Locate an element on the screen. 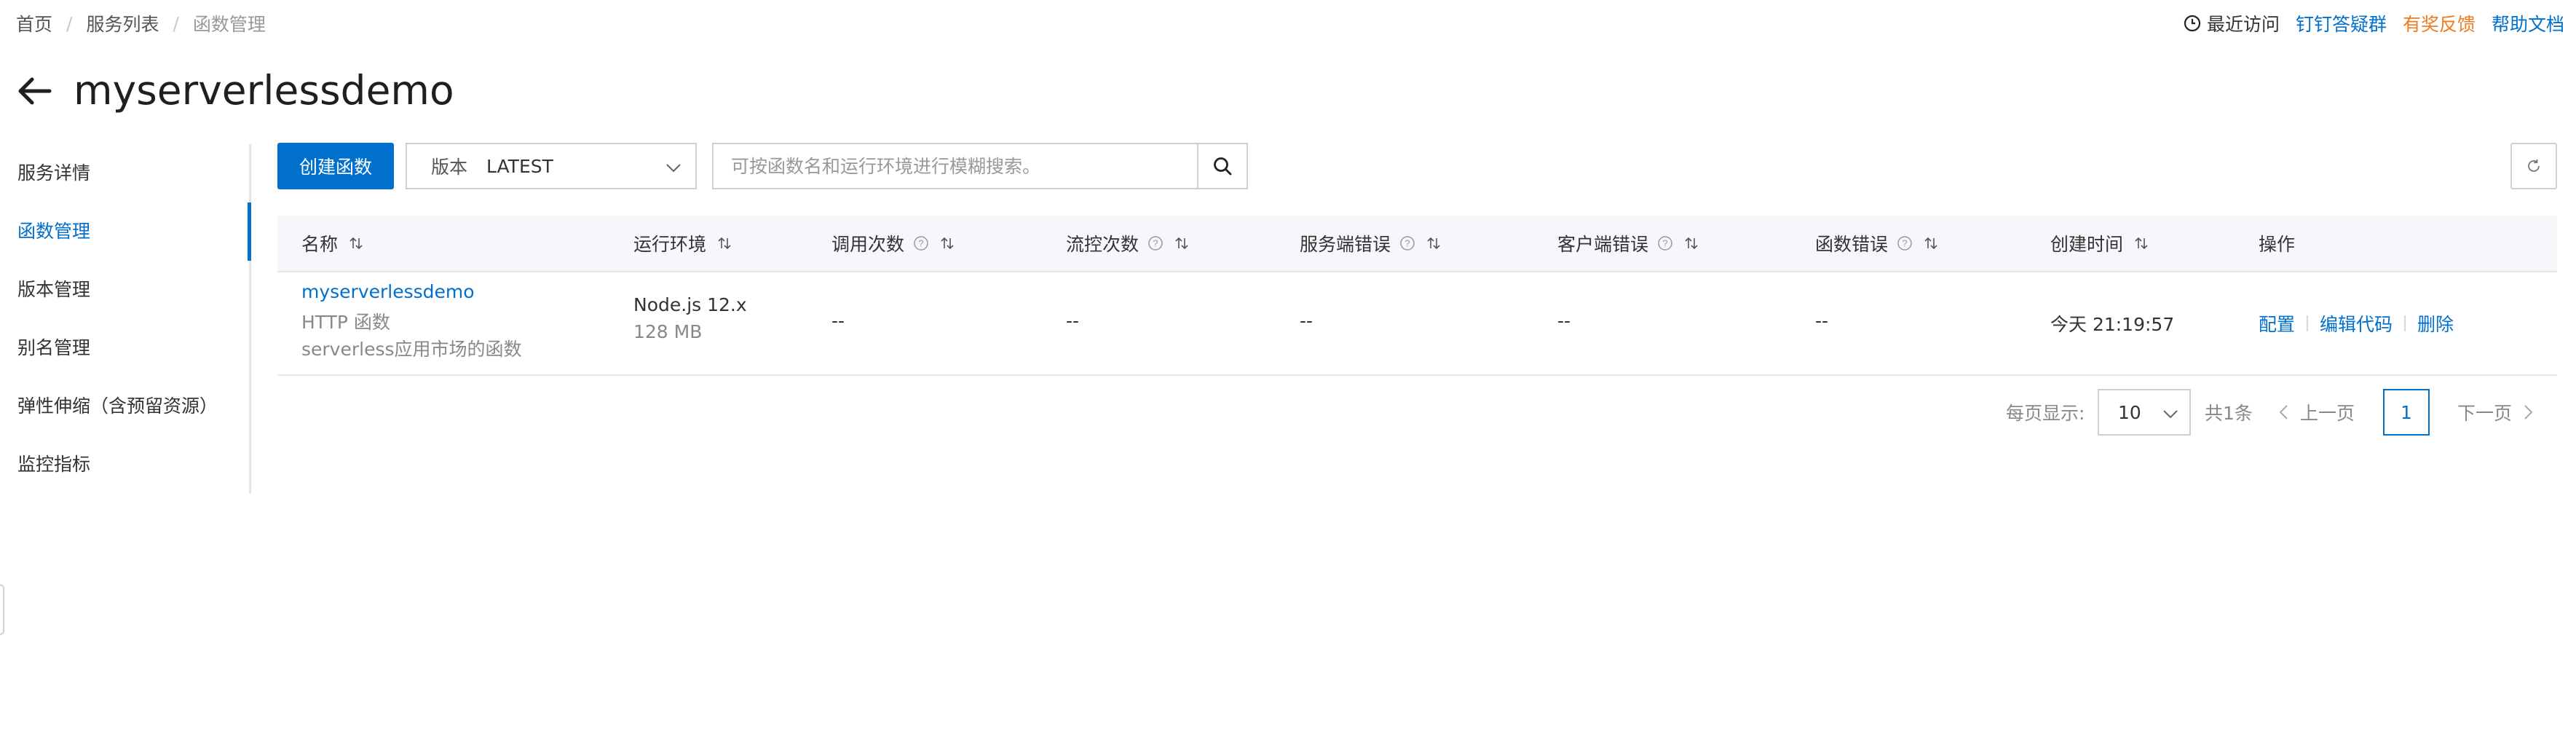 This screenshot has height=756, width=2576. created-time-value: 今天 21:19:57 is located at coordinates (2112, 324).